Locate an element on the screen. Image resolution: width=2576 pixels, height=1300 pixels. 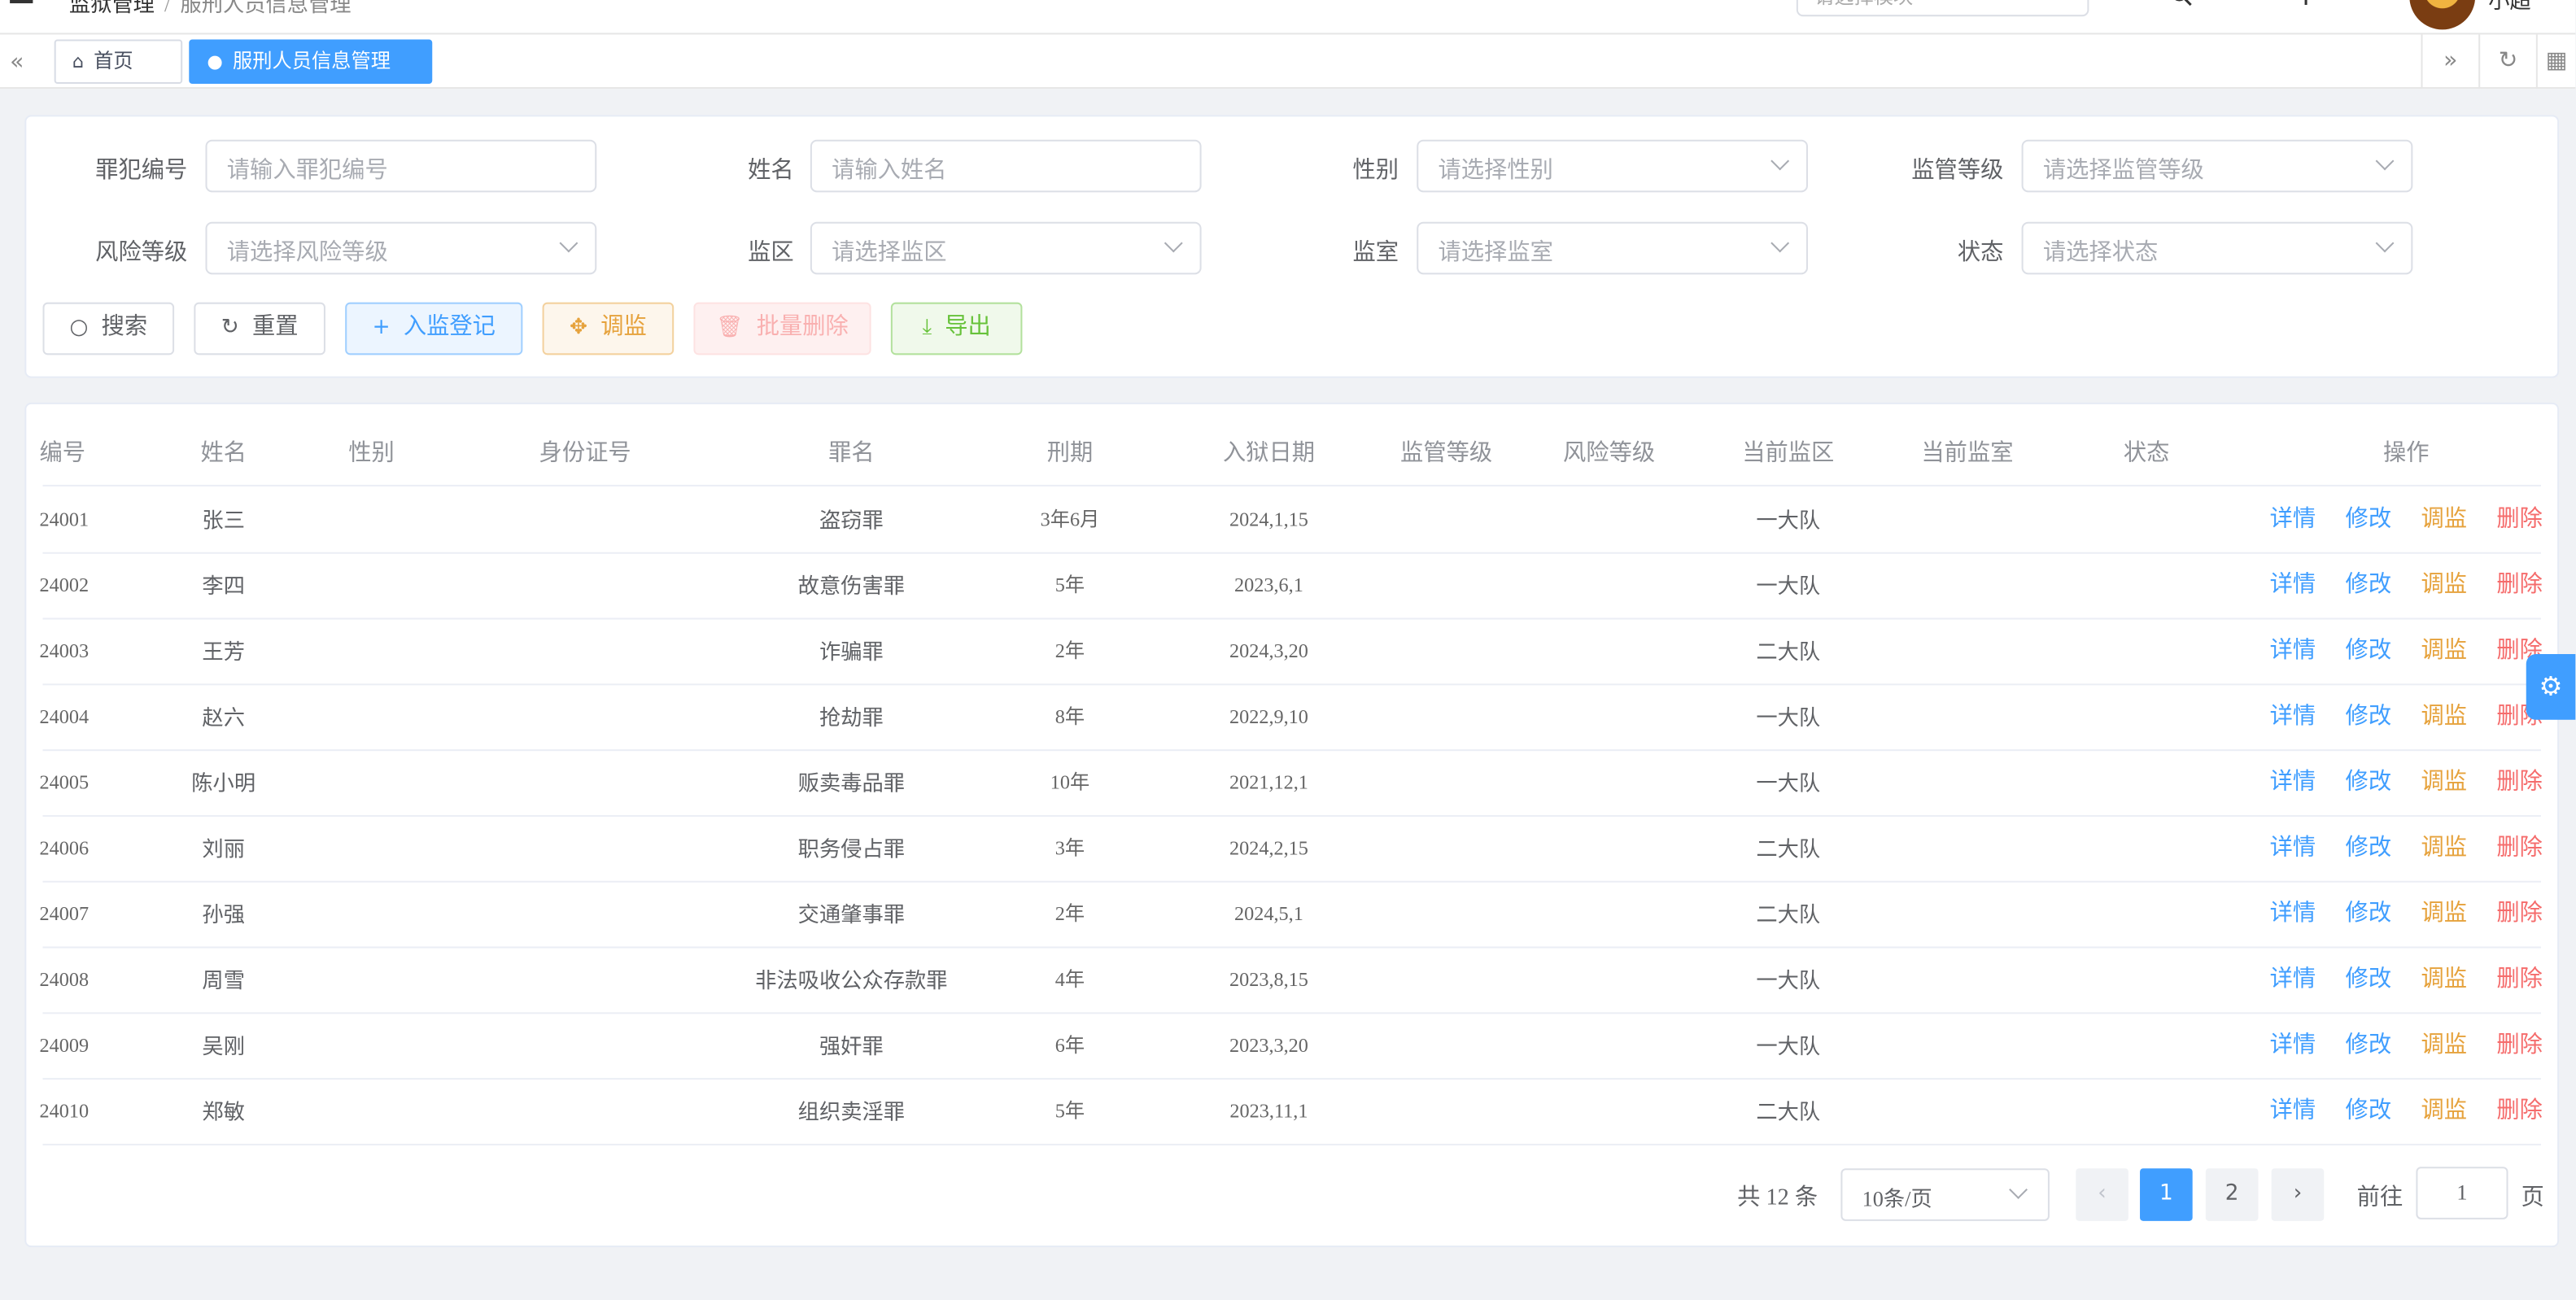
name-input: 请输入姓名 is located at coordinates (1006, 166).